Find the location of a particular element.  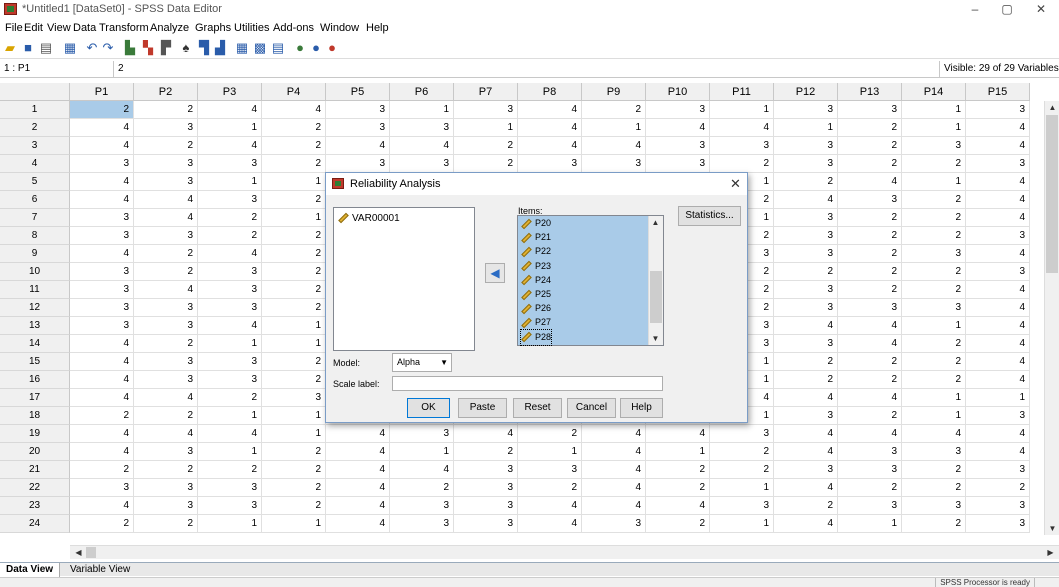

list-item: P27 is located at coordinates (536, 322).